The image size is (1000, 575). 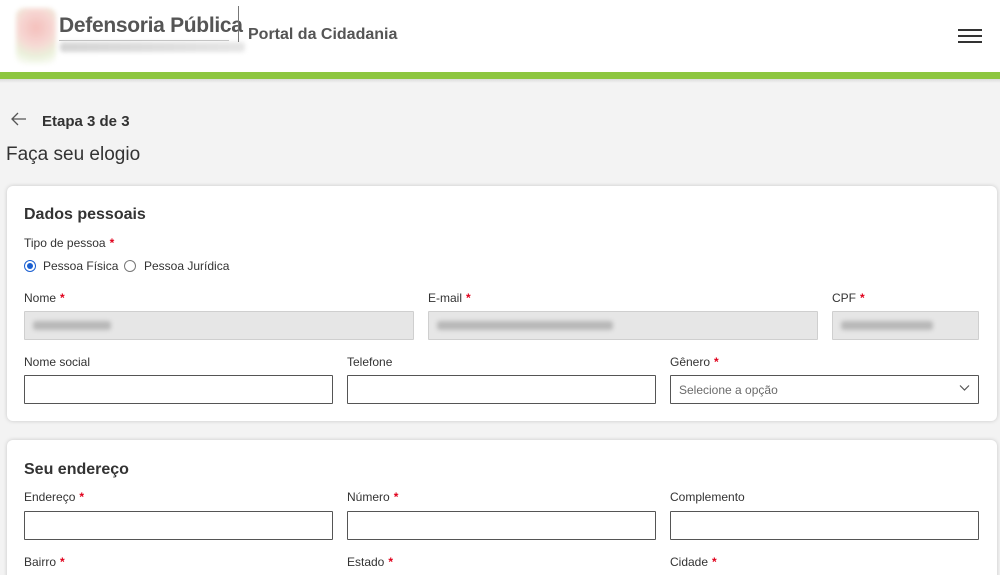 I want to click on cpf-label: CPF *, so click(x=848, y=298).